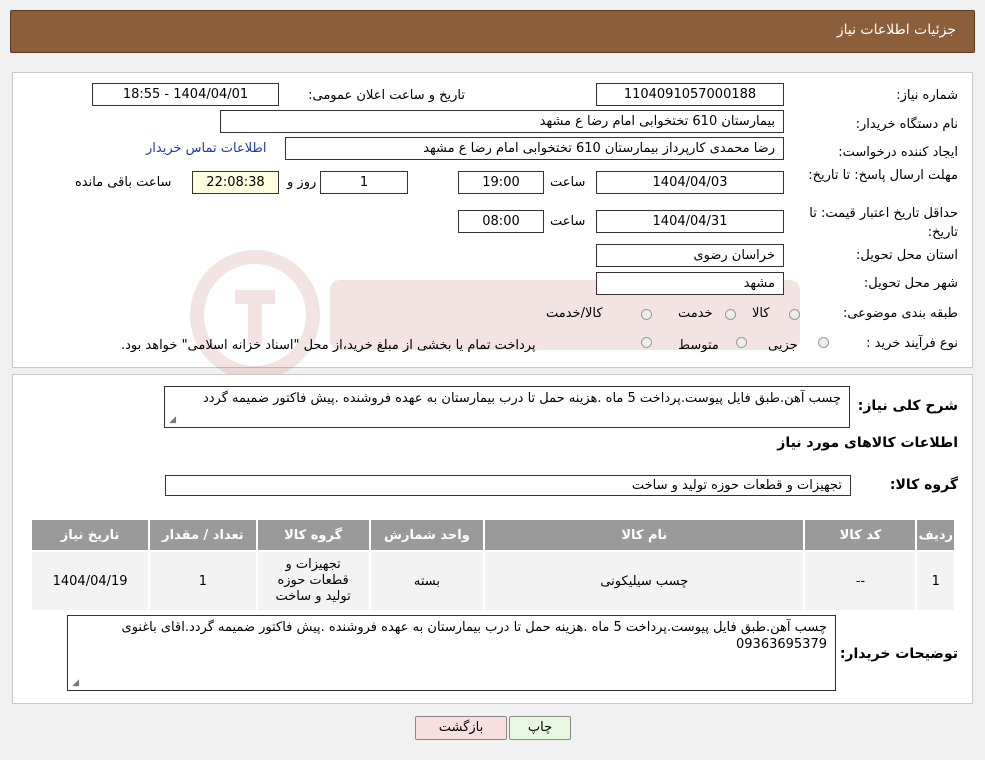 This screenshot has height=760, width=985. What do you see at coordinates (794, 314) in the screenshot?
I see `category-radio-goods` at bounding box center [794, 314].